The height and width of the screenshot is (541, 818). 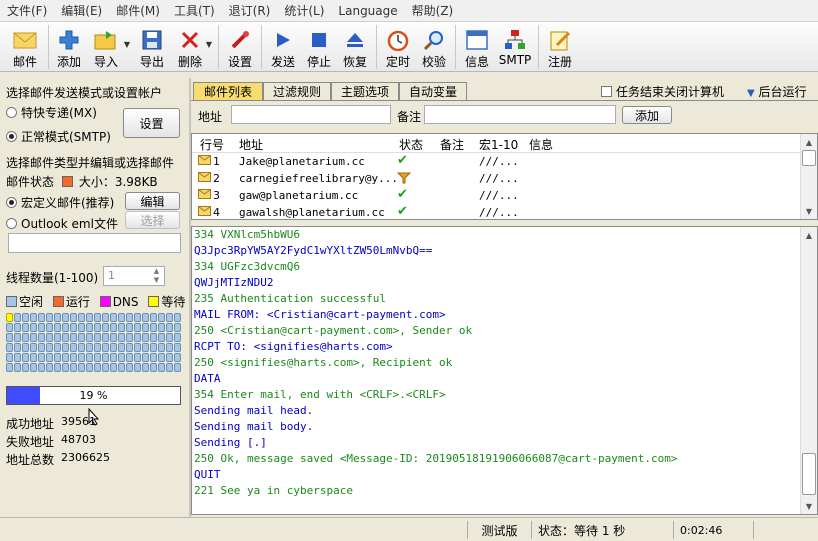 What do you see at coordinates (69, 46) in the screenshot?
I see `add-button: 添加` at bounding box center [69, 46].